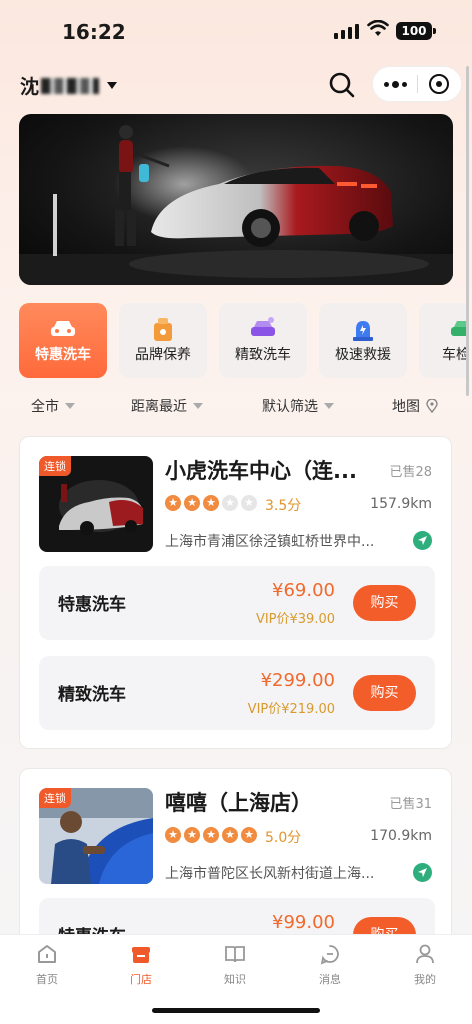  What do you see at coordinates (432, 406) in the screenshot?
I see `location-pin-icon` at bounding box center [432, 406].